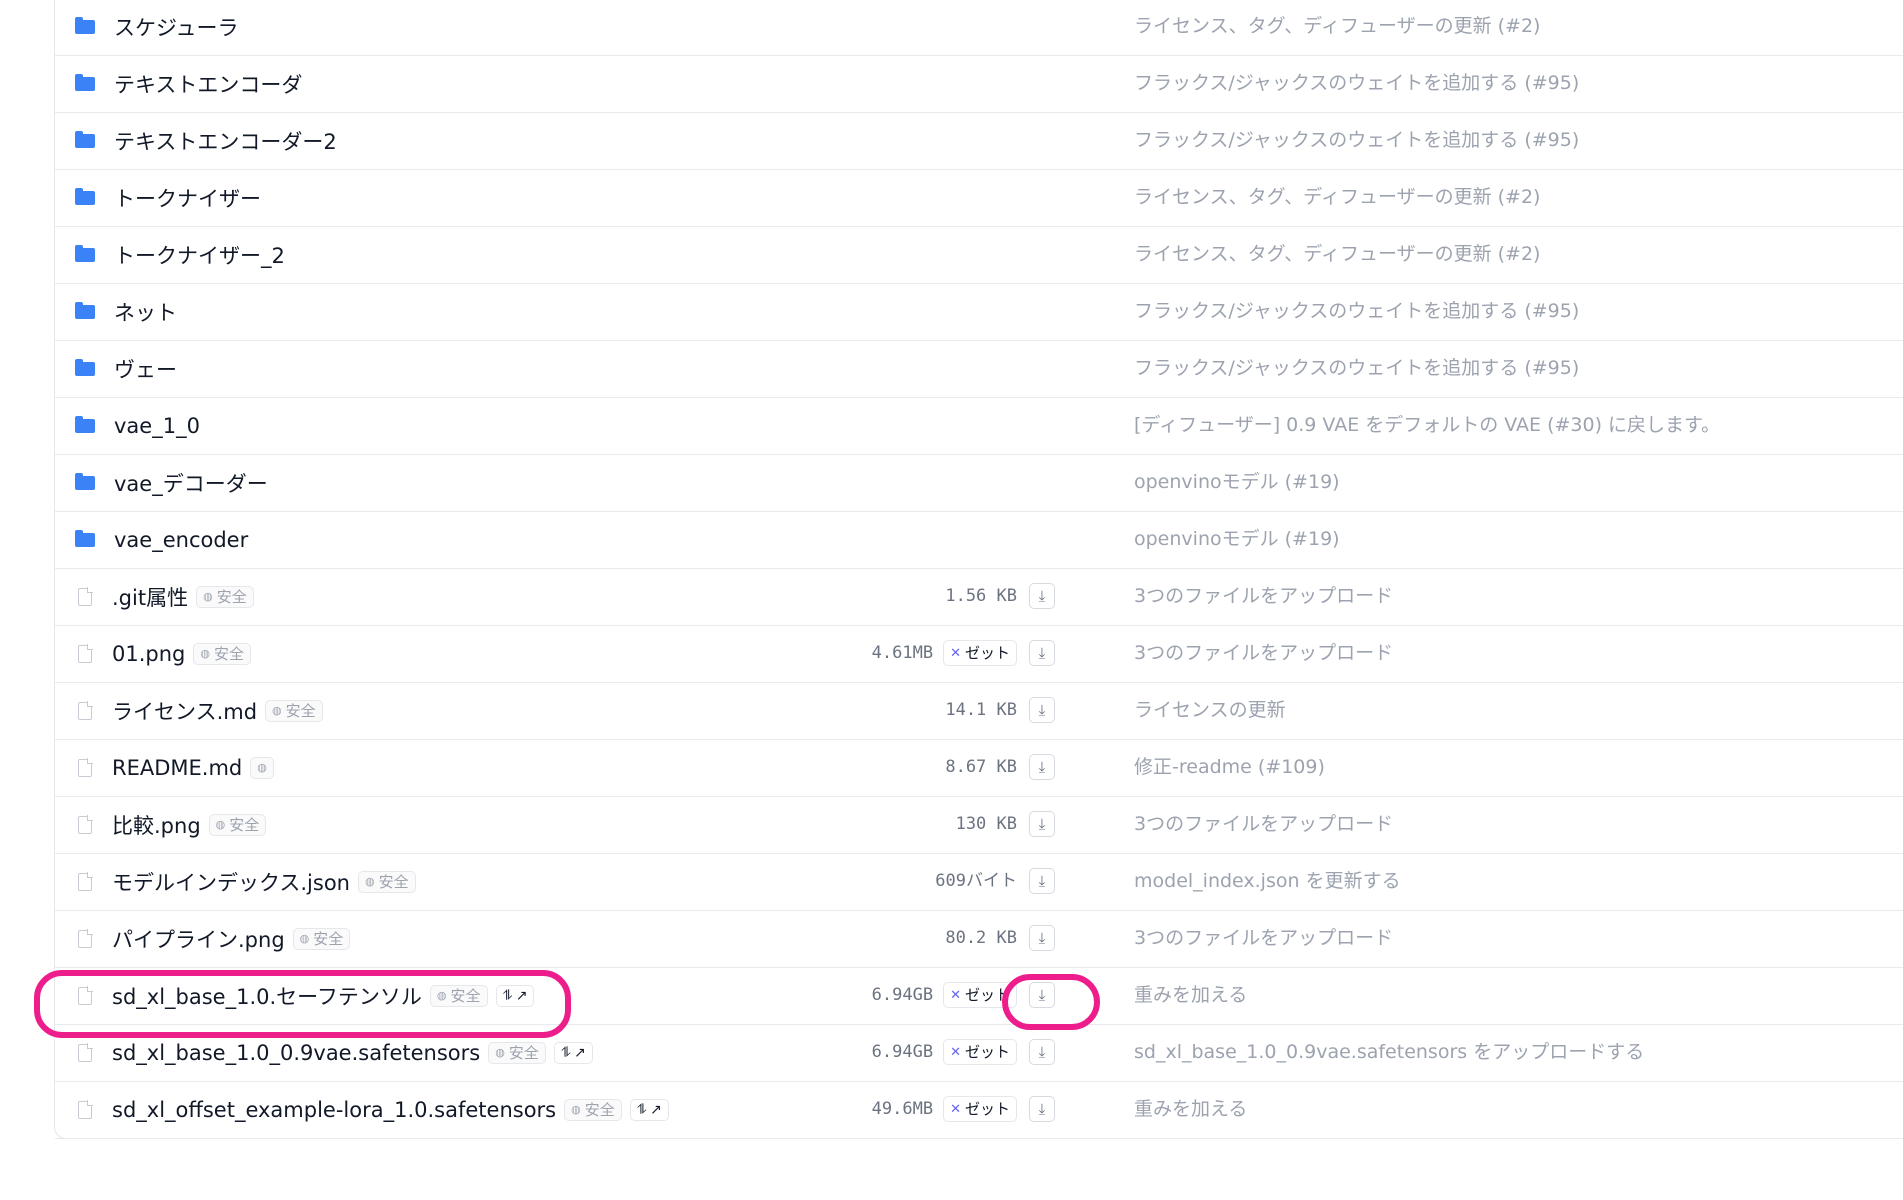 Image resolution: width=1903 pixels, height=1200 pixels. Describe the element at coordinates (979, 141) in the screenshot. I see `folder-row: テキストエンコーダー2 フラックス/ジャックスのウェイトを追加する (#95)` at that location.